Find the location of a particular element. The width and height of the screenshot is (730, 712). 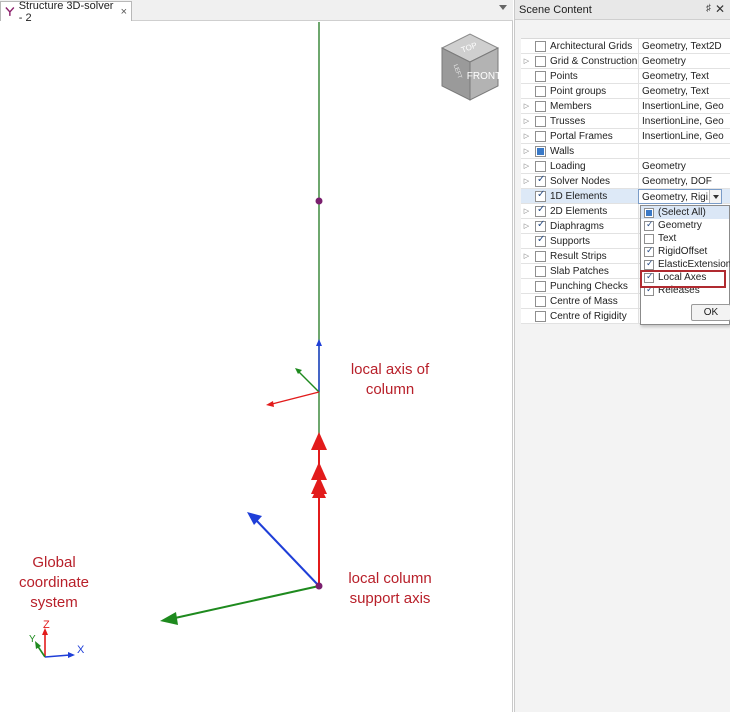

global-axis-triad: Z Y X is located at coordinates (57, 638).